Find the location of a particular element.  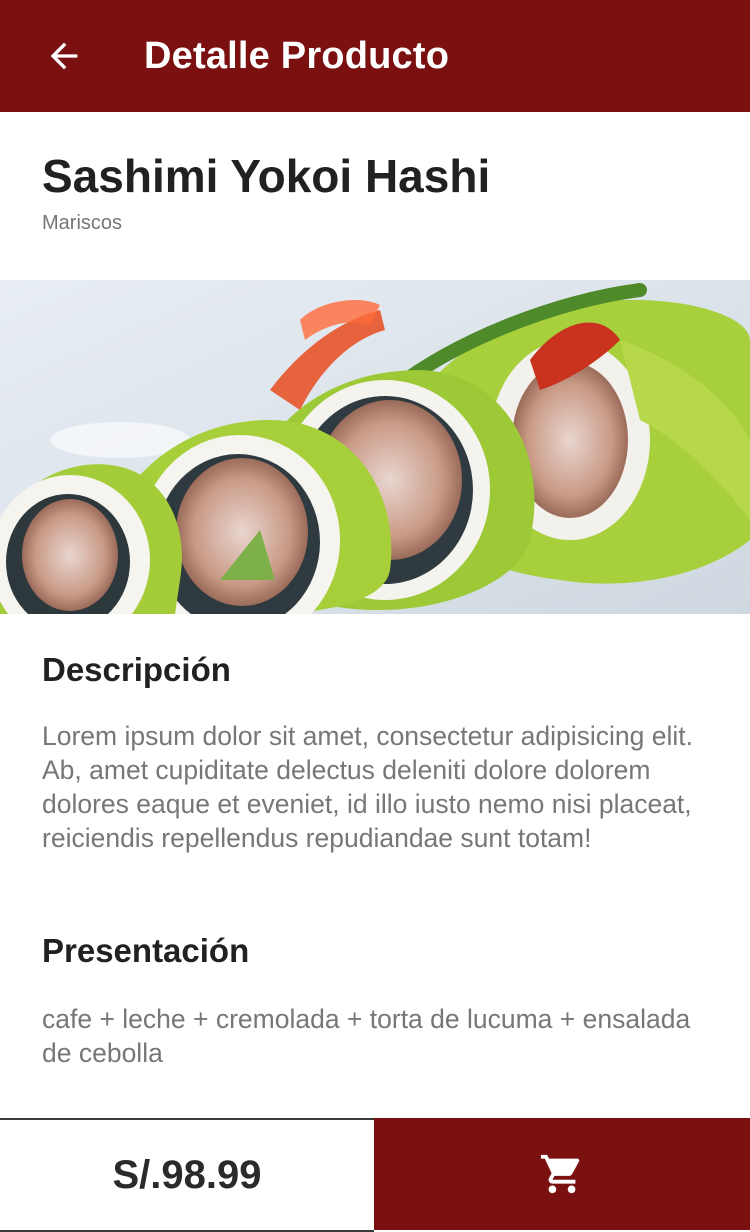

add-to-cart-button is located at coordinates (562, 1174).